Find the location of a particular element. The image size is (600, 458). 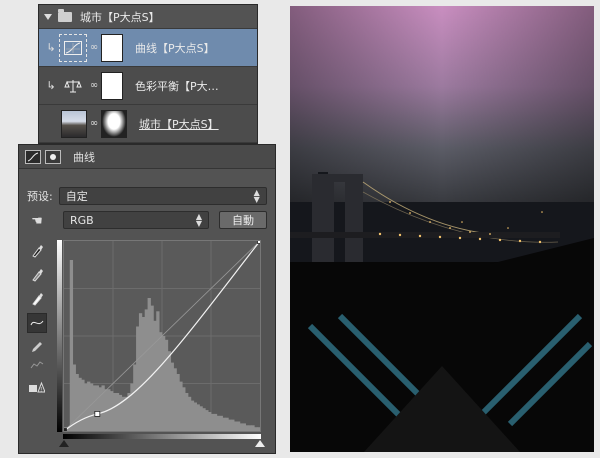

properties-header: 曲线 is located at coordinates (147, 157).